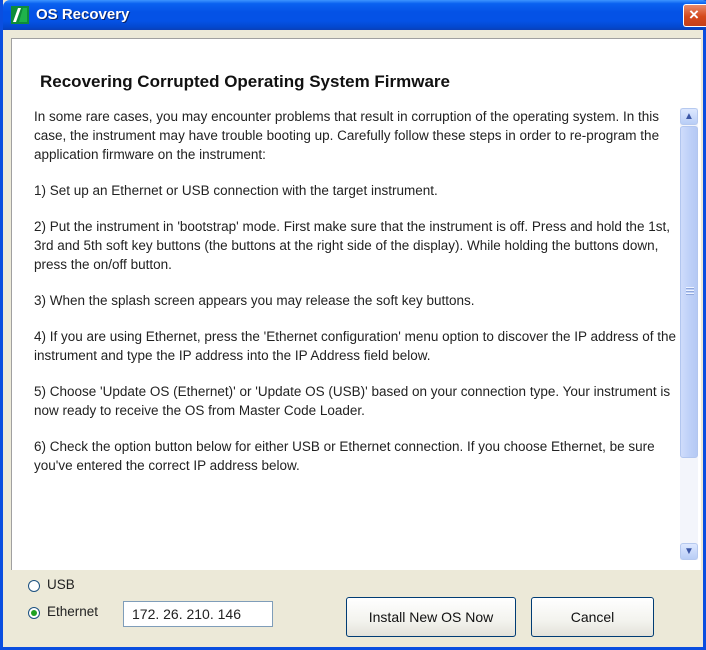 The height and width of the screenshot is (650, 706). I want to click on install-os-button: Install New OS Now, so click(431, 617).